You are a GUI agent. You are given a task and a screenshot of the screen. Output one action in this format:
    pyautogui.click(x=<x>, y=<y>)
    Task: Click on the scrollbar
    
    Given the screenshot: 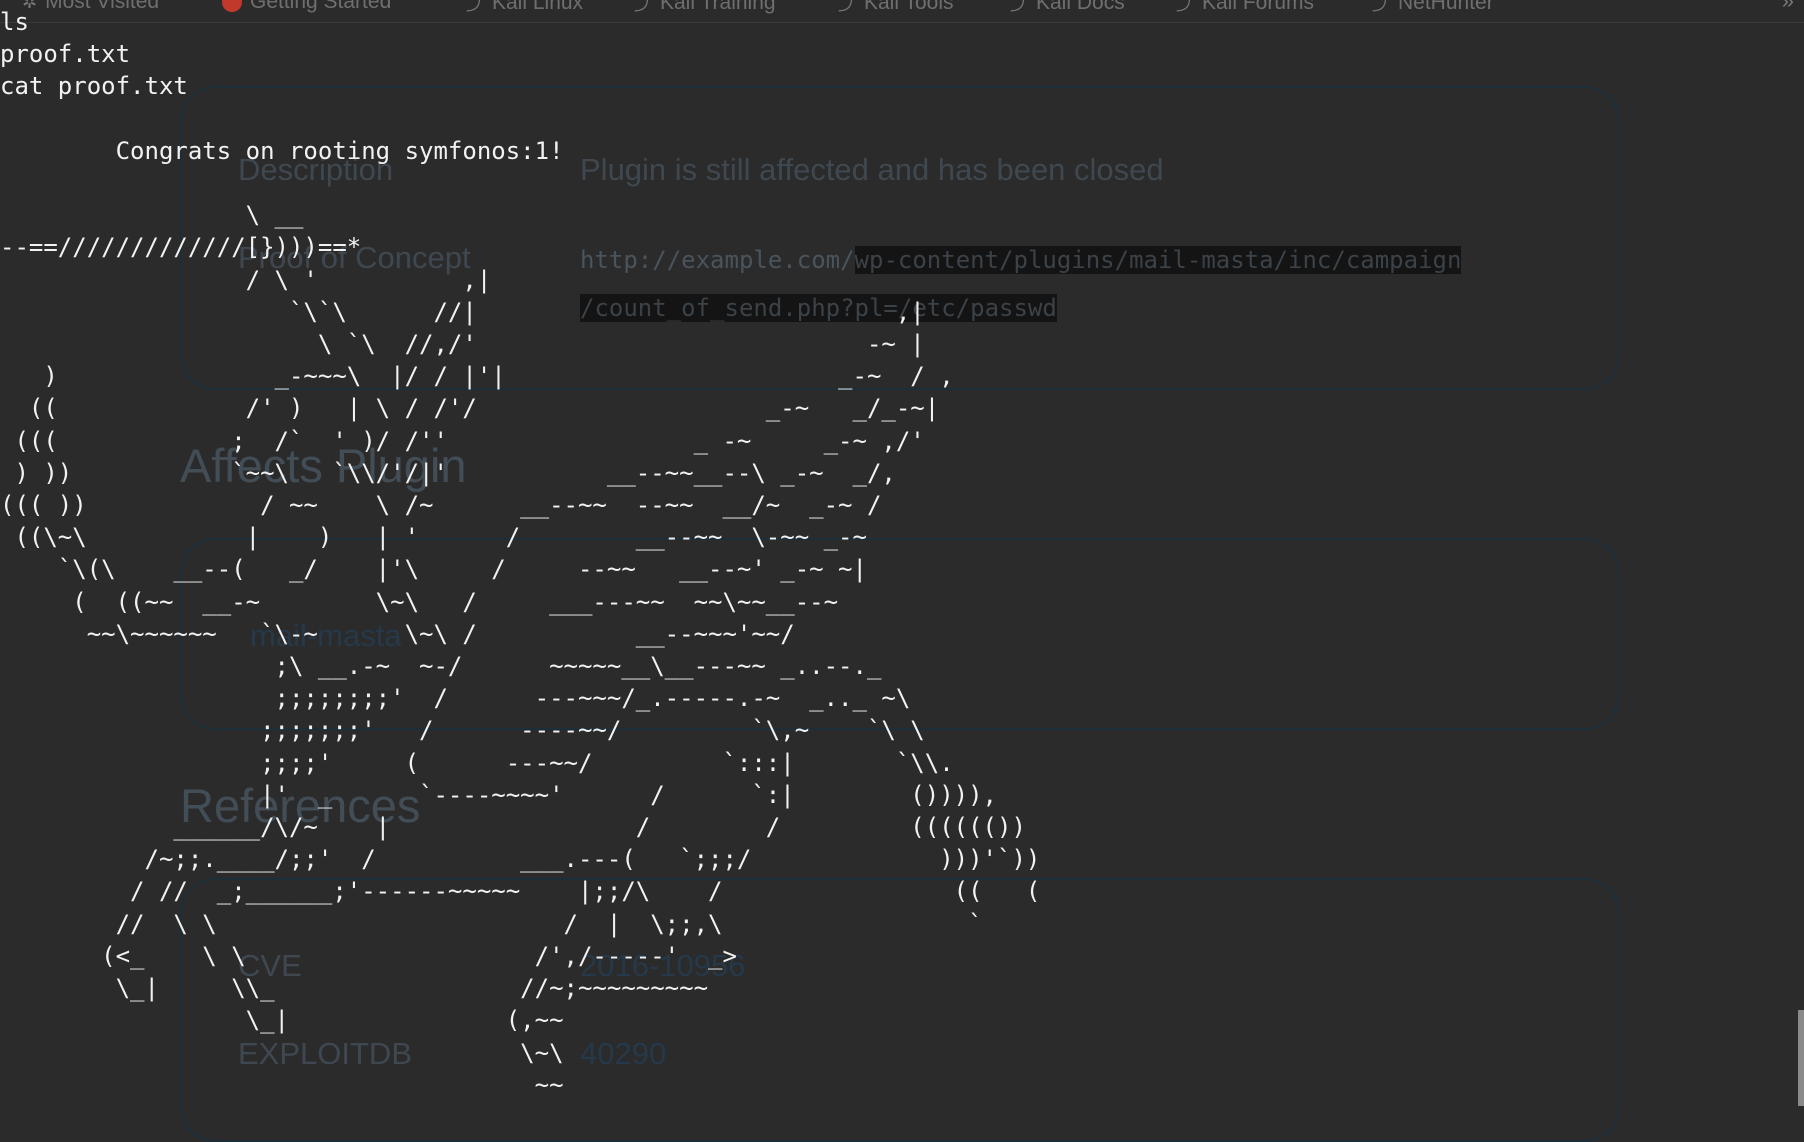 What is the action you would take?
    pyautogui.click(x=1800, y=553)
    